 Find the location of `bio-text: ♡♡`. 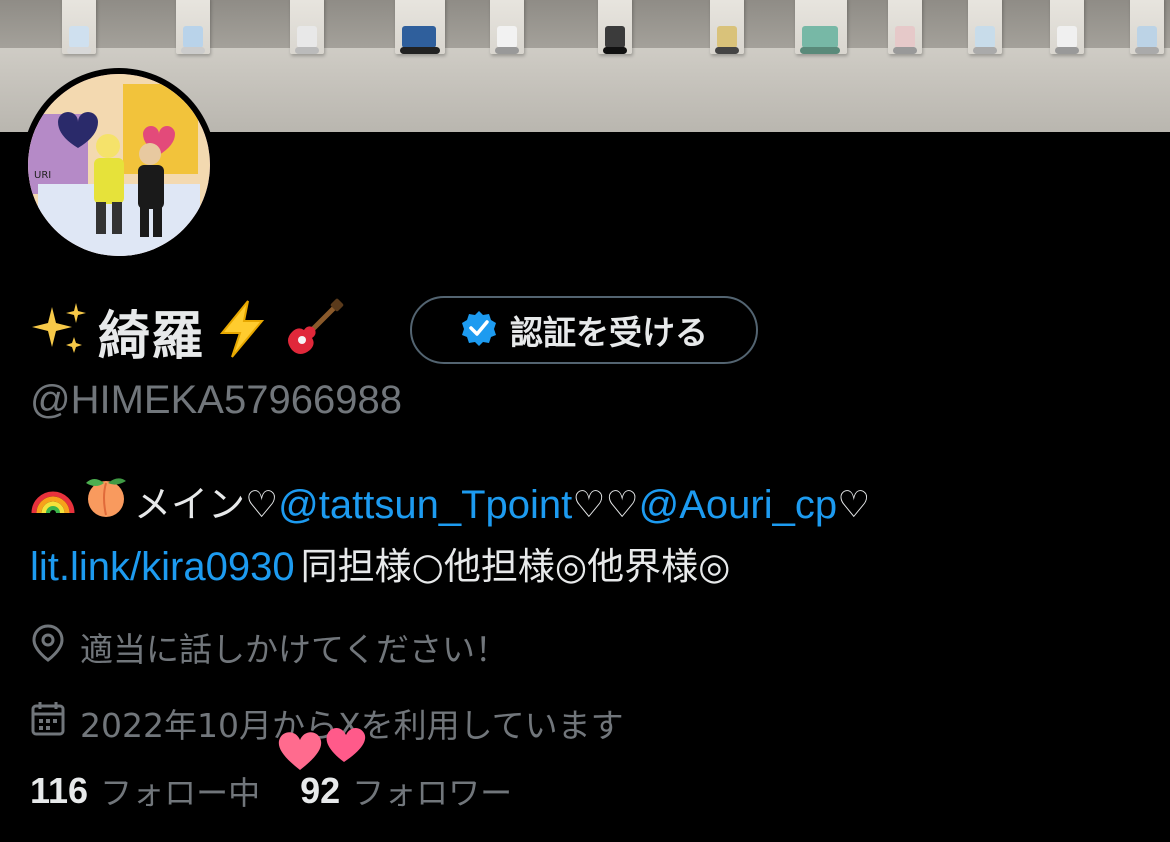

bio-text: ♡♡ is located at coordinates (605, 504).